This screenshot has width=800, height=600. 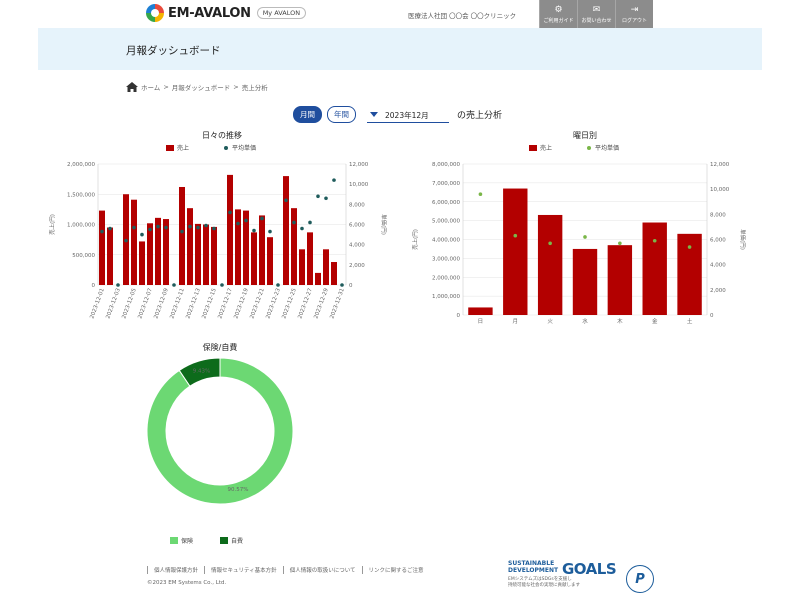 What do you see at coordinates (446, 259) in the screenshot?
I see `y-tick-left: 3,000,000` at bounding box center [446, 259].